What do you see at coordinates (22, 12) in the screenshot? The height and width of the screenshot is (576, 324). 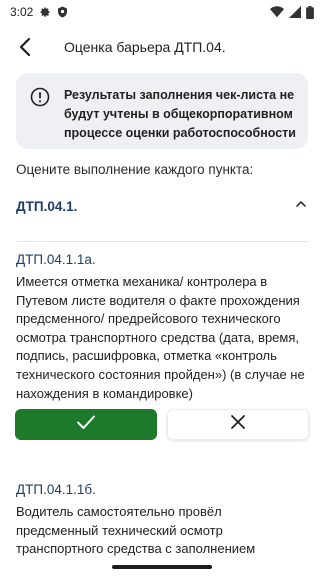 I see `status-time: 3:02` at bounding box center [22, 12].